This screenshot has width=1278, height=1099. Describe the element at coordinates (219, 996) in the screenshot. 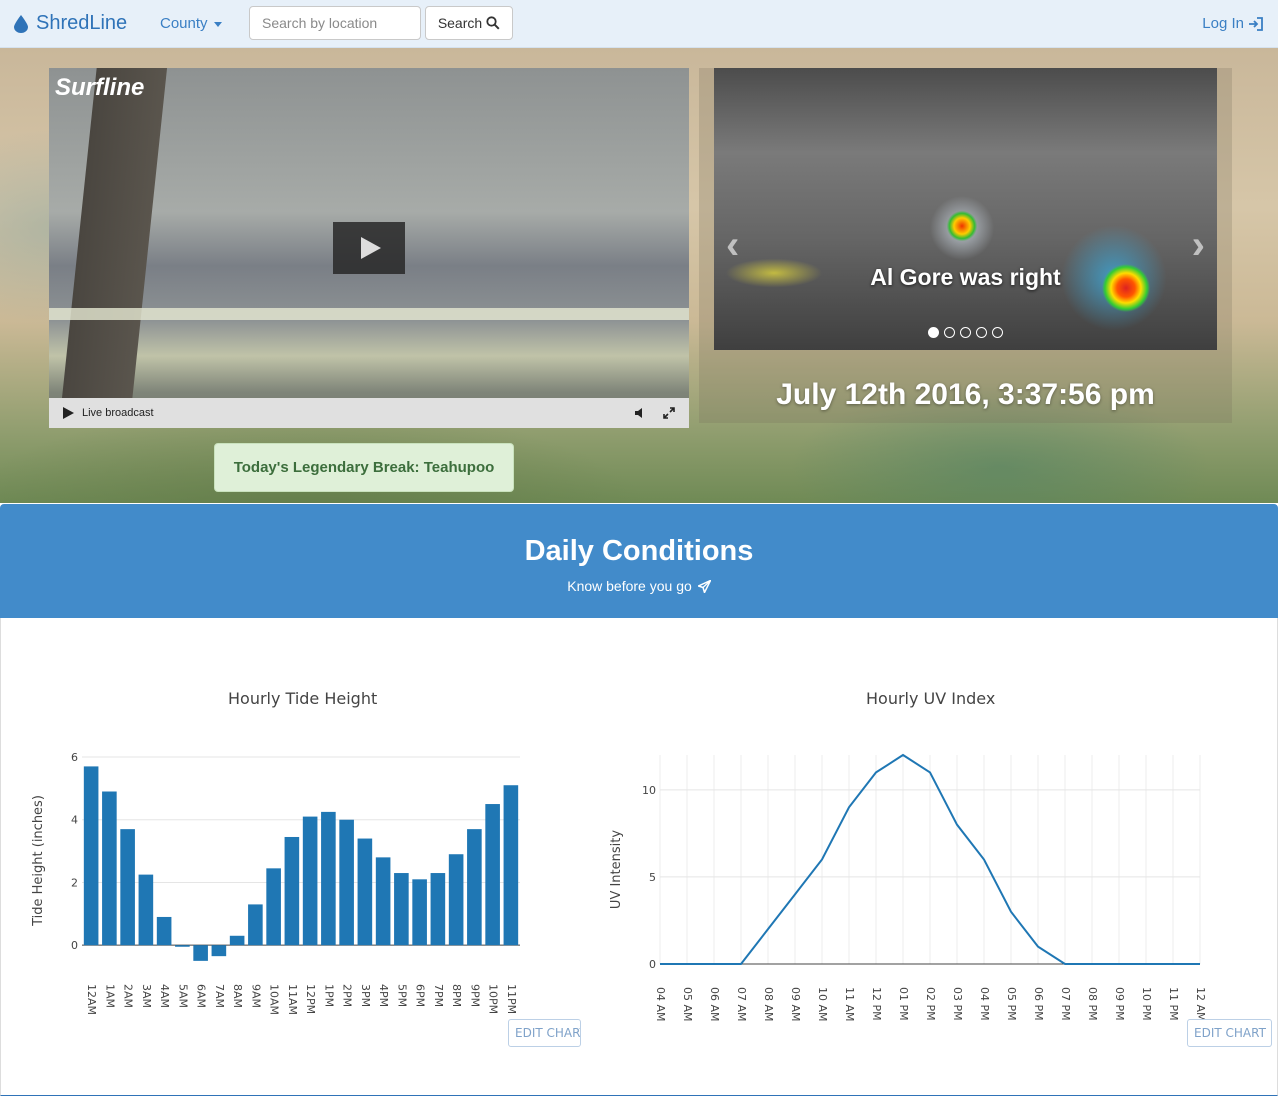

I see `x-tick-label: 7AM` at that location.